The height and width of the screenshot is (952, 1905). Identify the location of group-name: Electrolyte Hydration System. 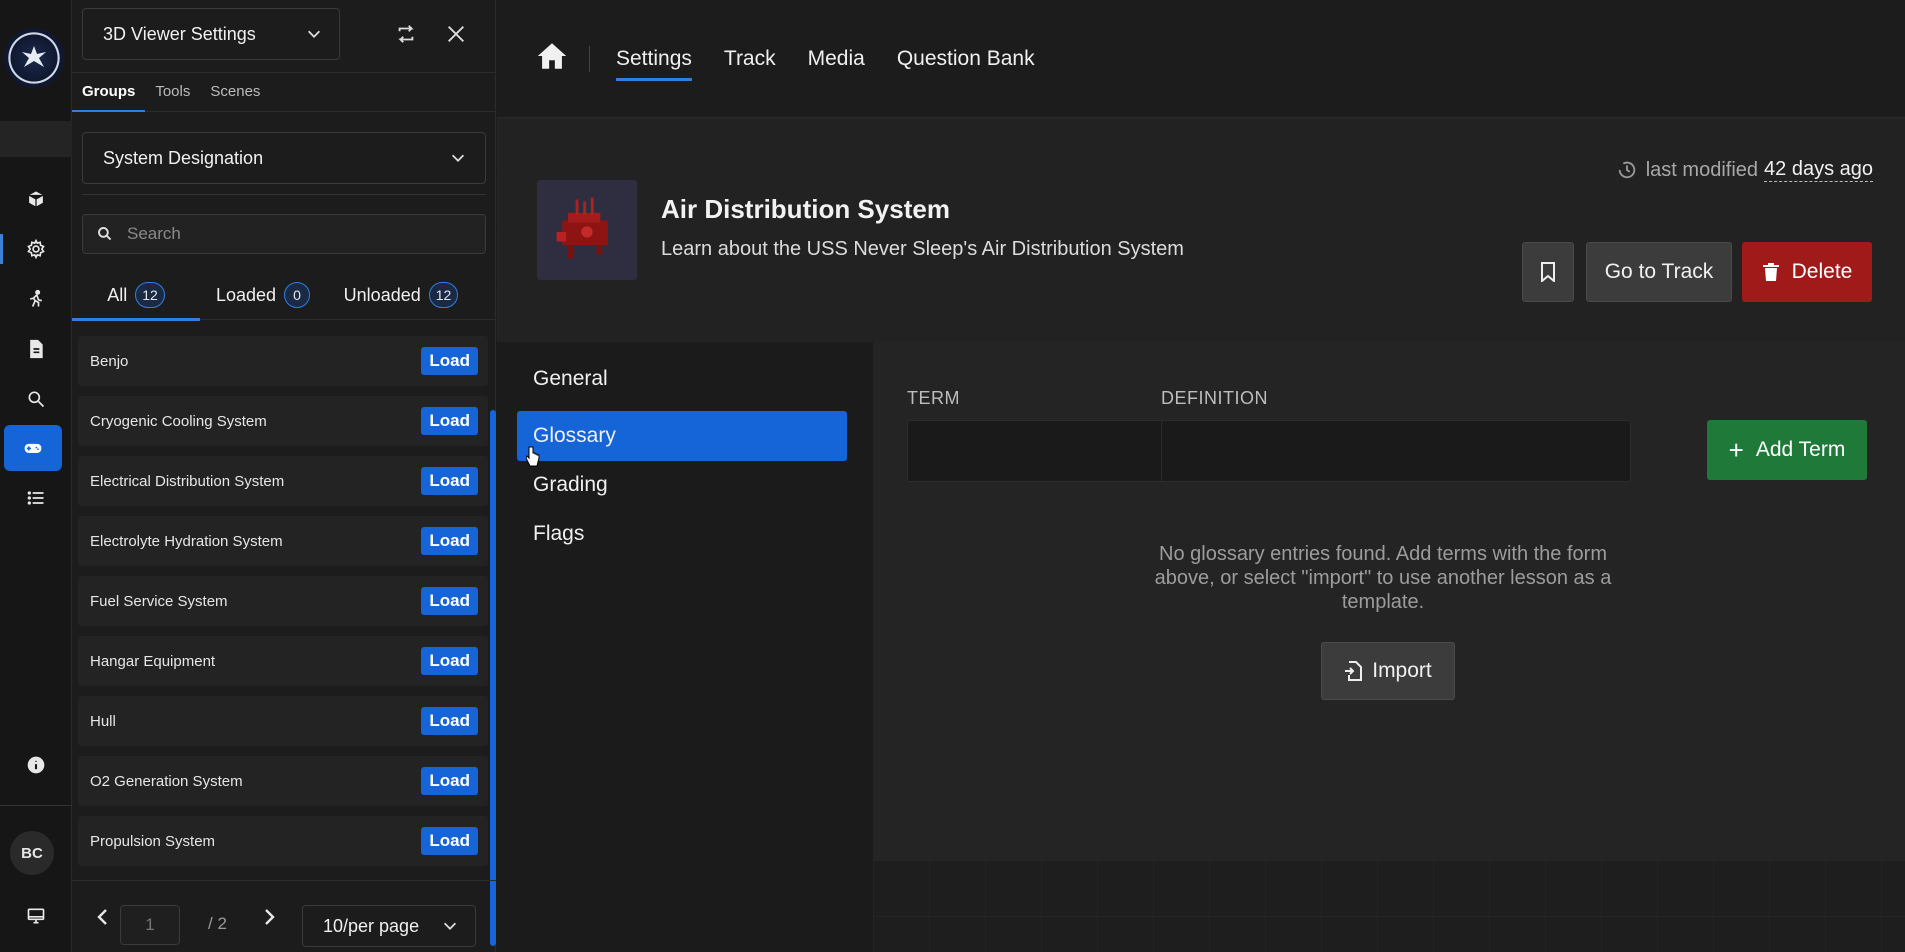
(186, 541).